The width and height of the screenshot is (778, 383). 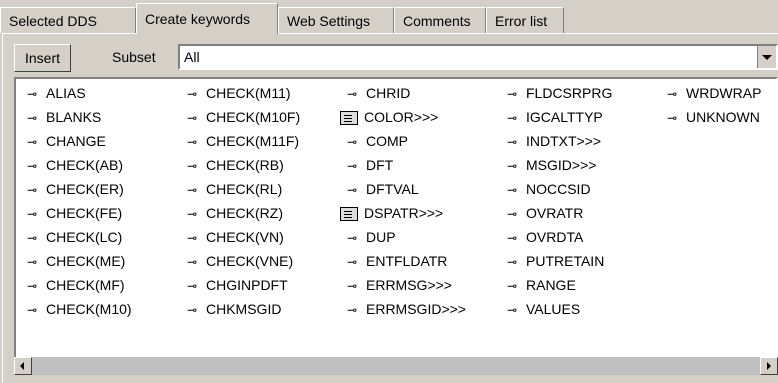 What do you see at coordinates (551, 117) in the screenshot?
I see `list-item: ⊸ IGCALTTYP` at bounding box center [551, 117].